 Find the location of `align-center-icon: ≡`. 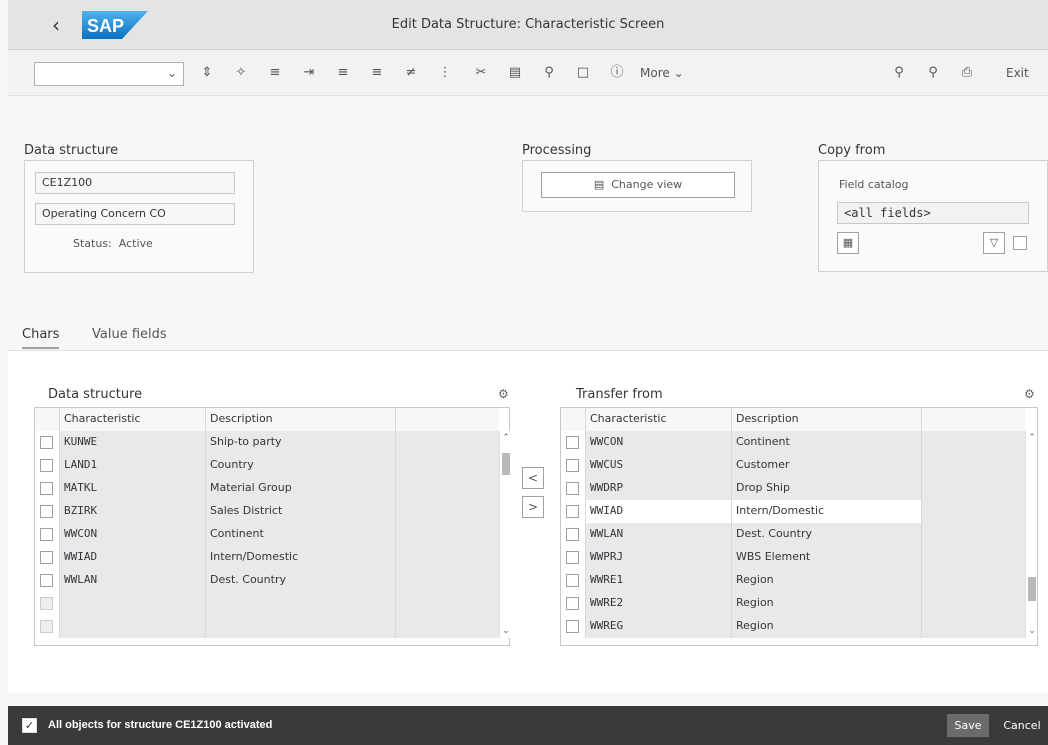

align-center-icon: ≡ is located at coordinates (343, 73).